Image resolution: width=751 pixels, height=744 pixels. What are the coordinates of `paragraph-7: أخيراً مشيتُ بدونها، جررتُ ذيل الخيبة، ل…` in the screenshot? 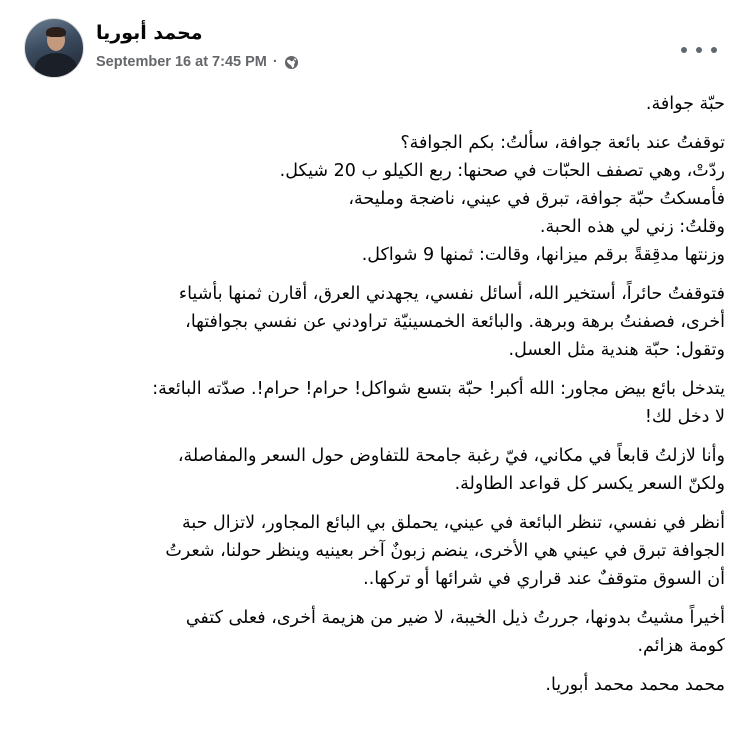 It's located at (374, 632).